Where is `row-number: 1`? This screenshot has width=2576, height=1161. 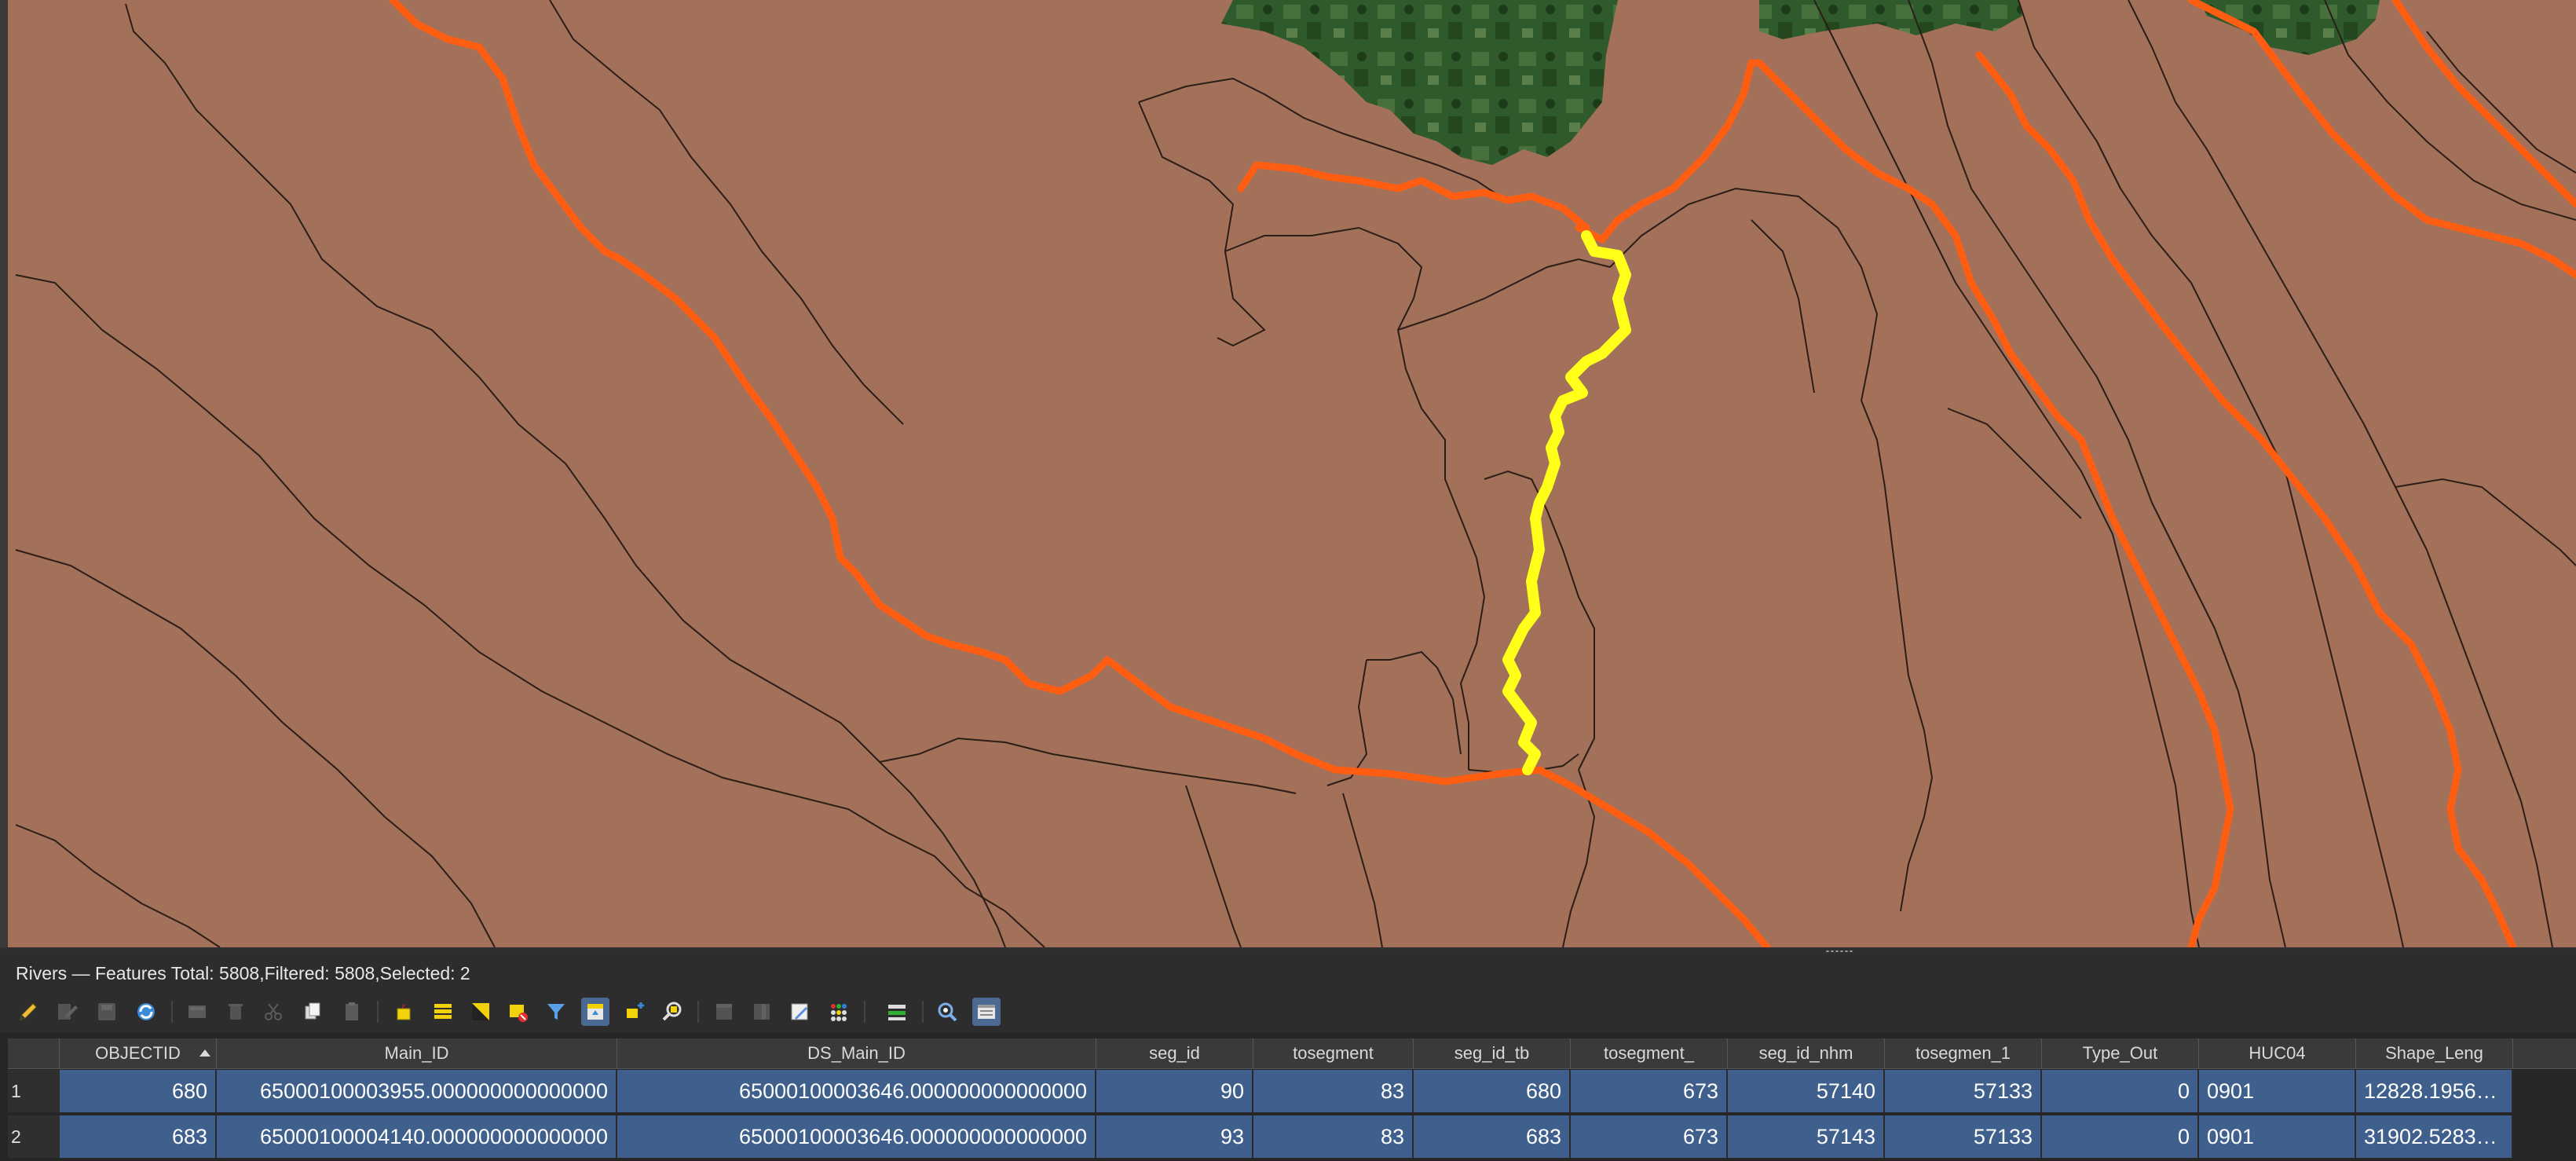
row-number: 1 is located at coordinates (34, 1091).